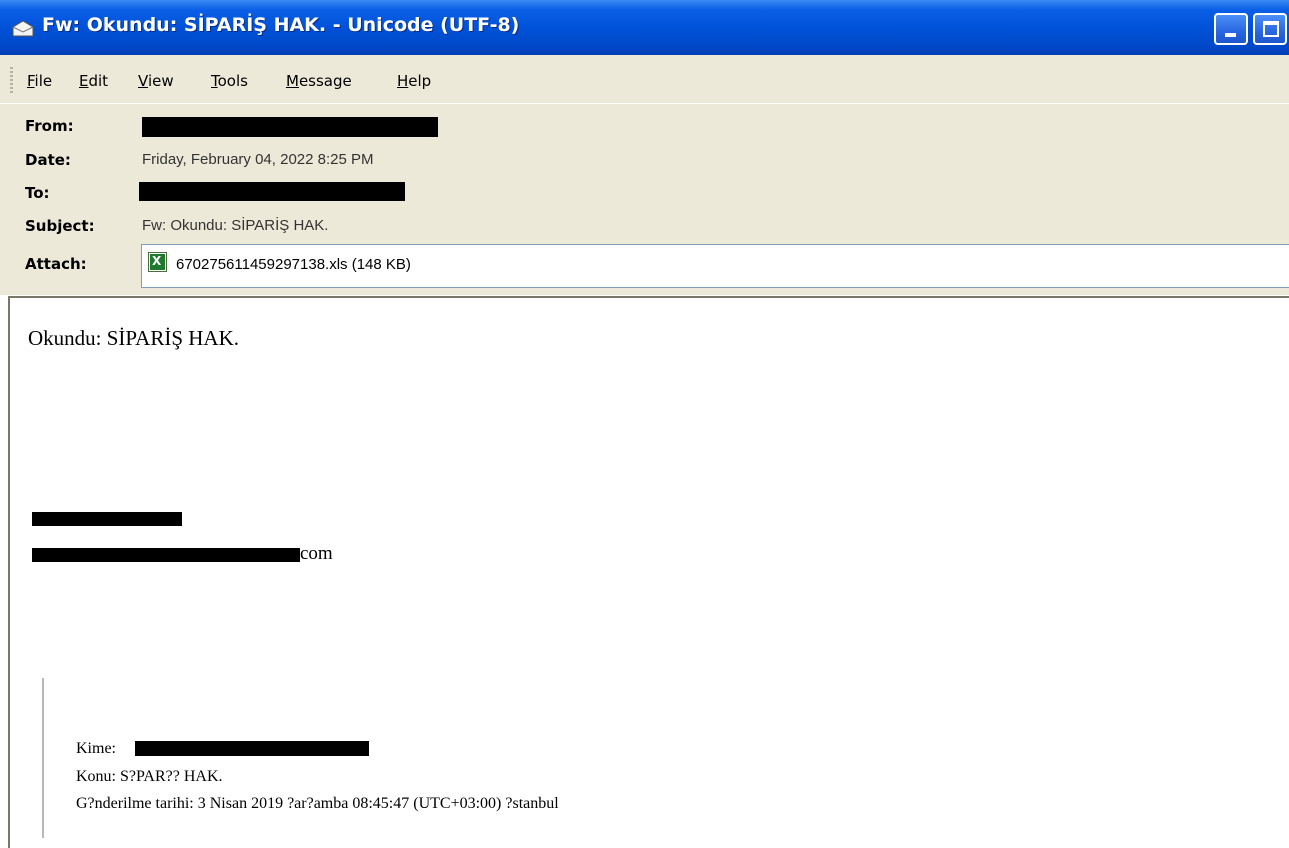 This screenshot has width=1289, height=848. What do you see at coordinates (290, 127) in the screenshot?
I see `from-redacted` at bounding box center [290, 127].